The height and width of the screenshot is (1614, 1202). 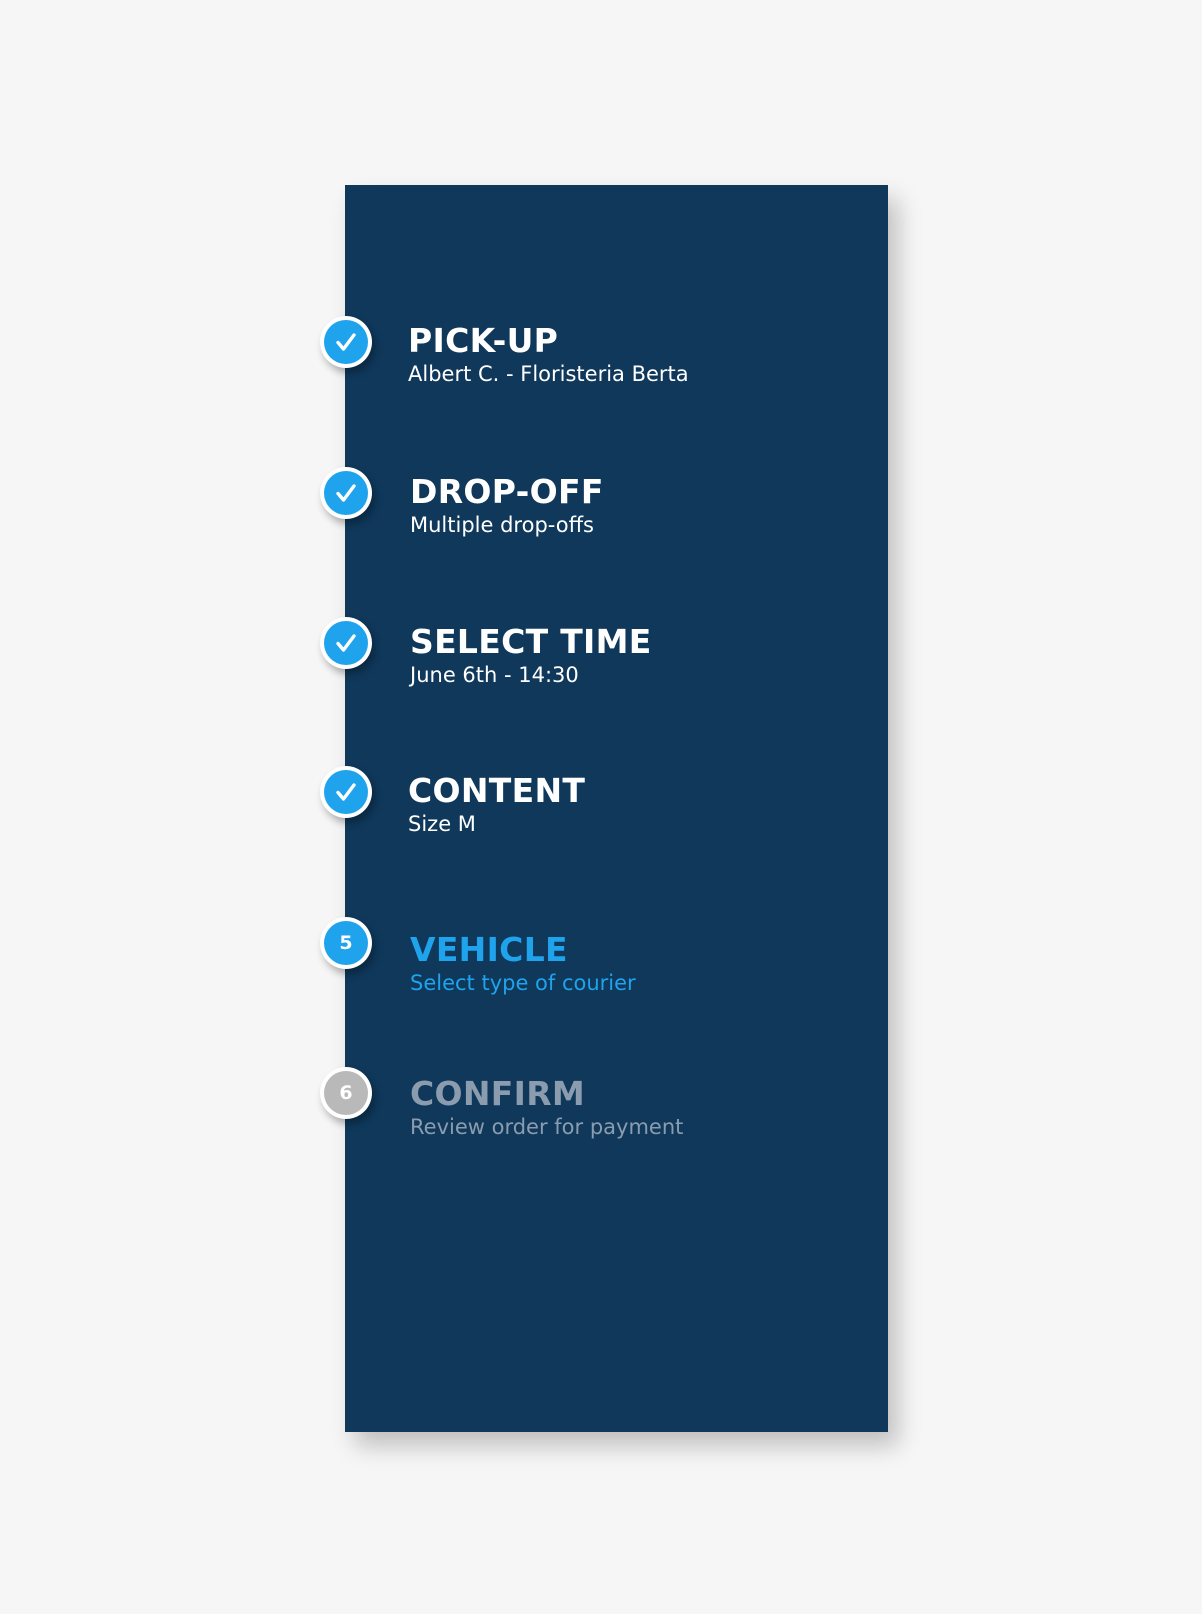 What do you see at coordinates (547, 1127) in the screenshot?
I see `step-subtitle: Review order for payment` at bounding box center [547, 1127].